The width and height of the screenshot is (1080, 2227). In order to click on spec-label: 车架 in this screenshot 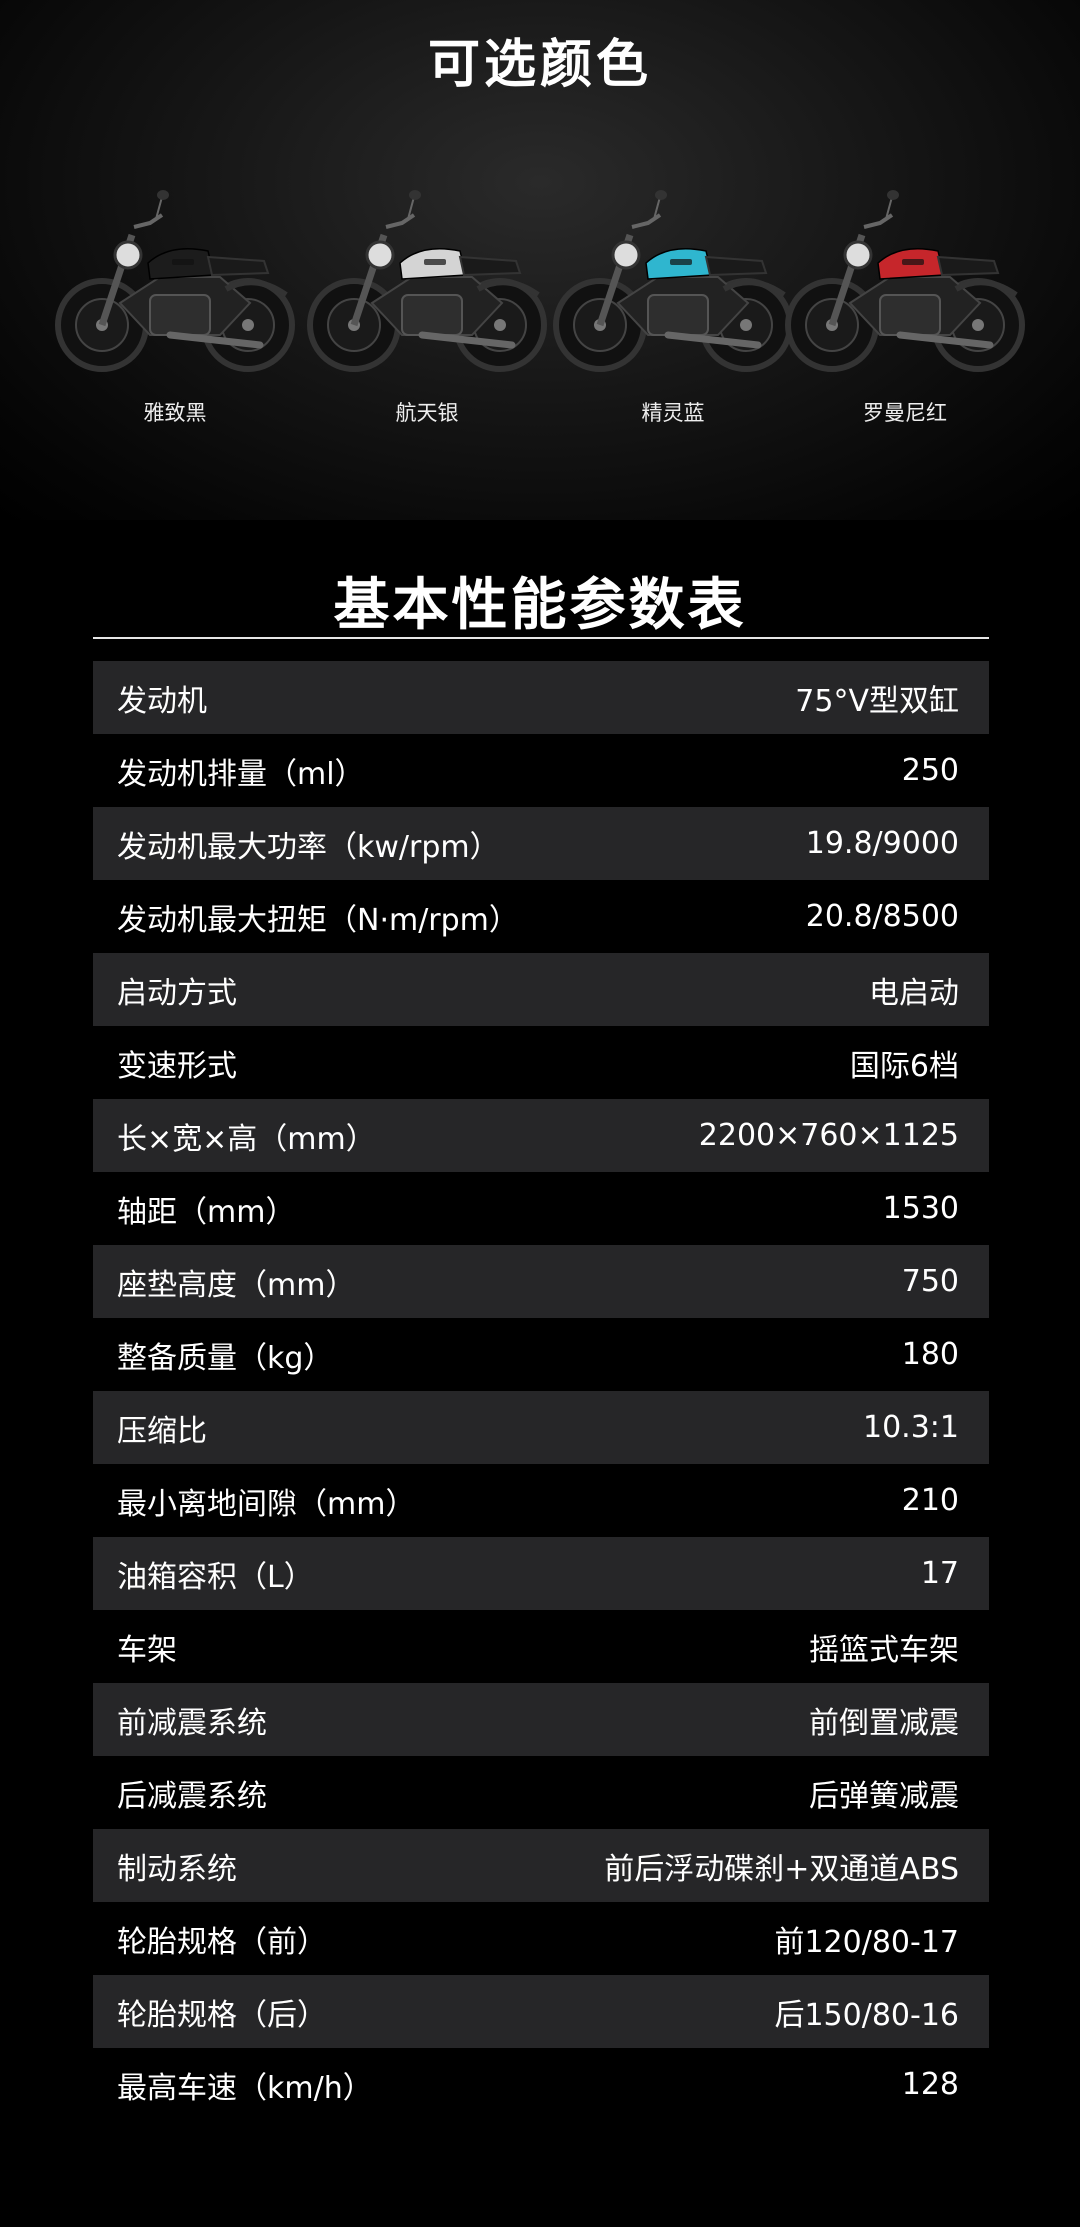, I will do `click(147, 1650)`.